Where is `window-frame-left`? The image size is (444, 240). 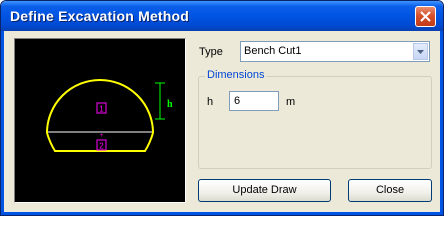 window-frame-left is located at coordinates (2, 123).